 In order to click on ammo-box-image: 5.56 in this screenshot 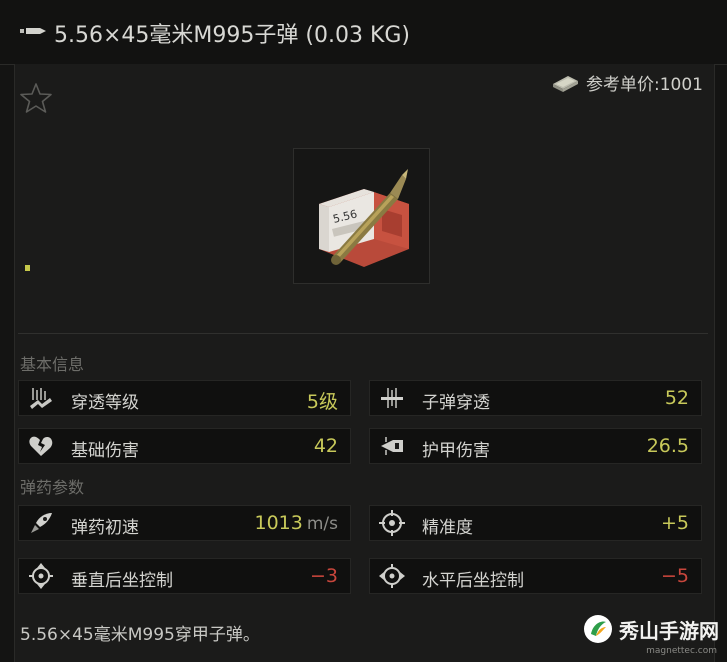, I will do `click(364, 218)`.